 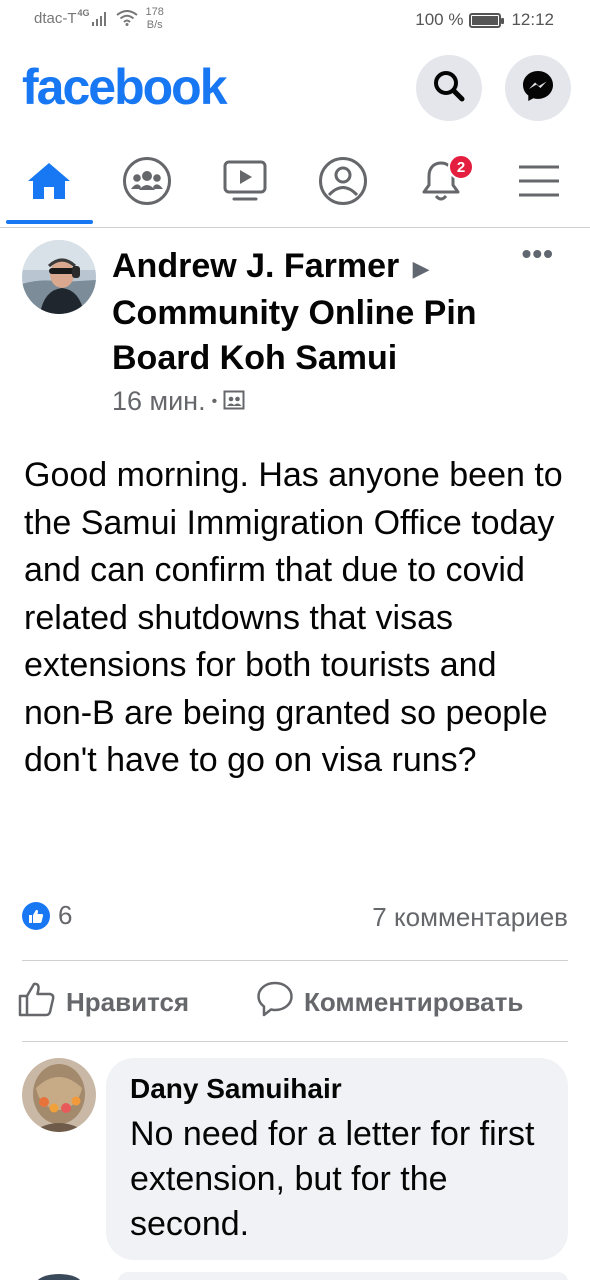 I want to click on comment-button: Комментировать, so click(x=389, y=1002).